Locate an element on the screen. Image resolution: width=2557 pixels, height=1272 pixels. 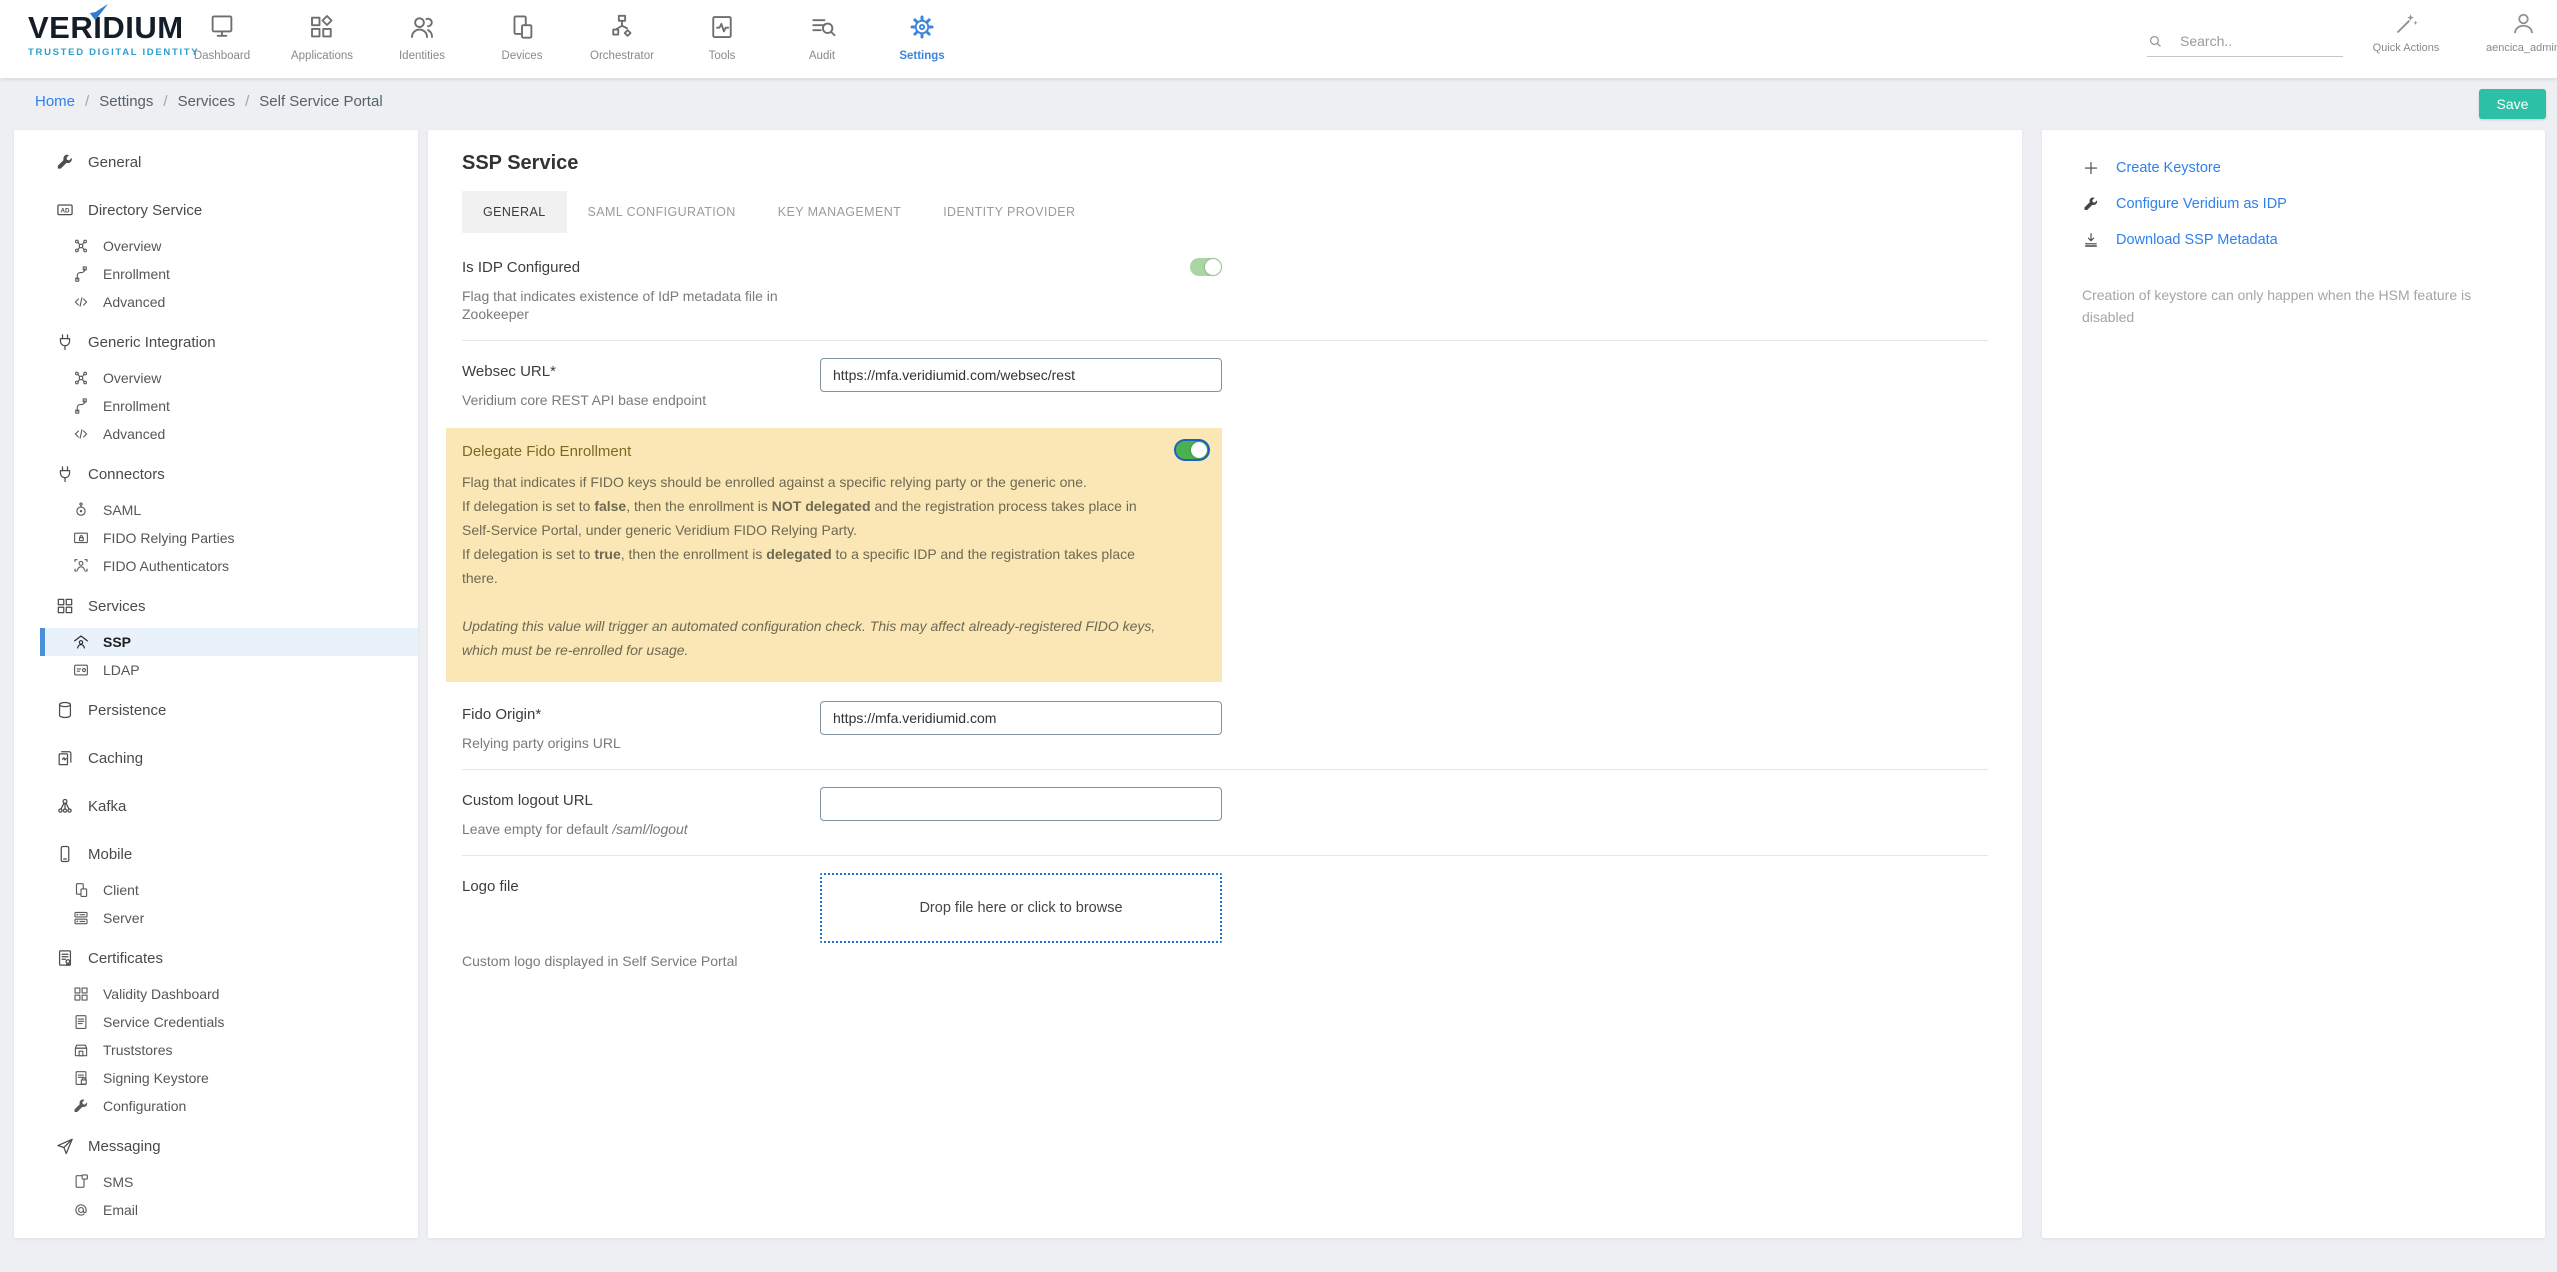
sidebar-item-generic-integration: Generic Integration is located at coordinates (216, 342).